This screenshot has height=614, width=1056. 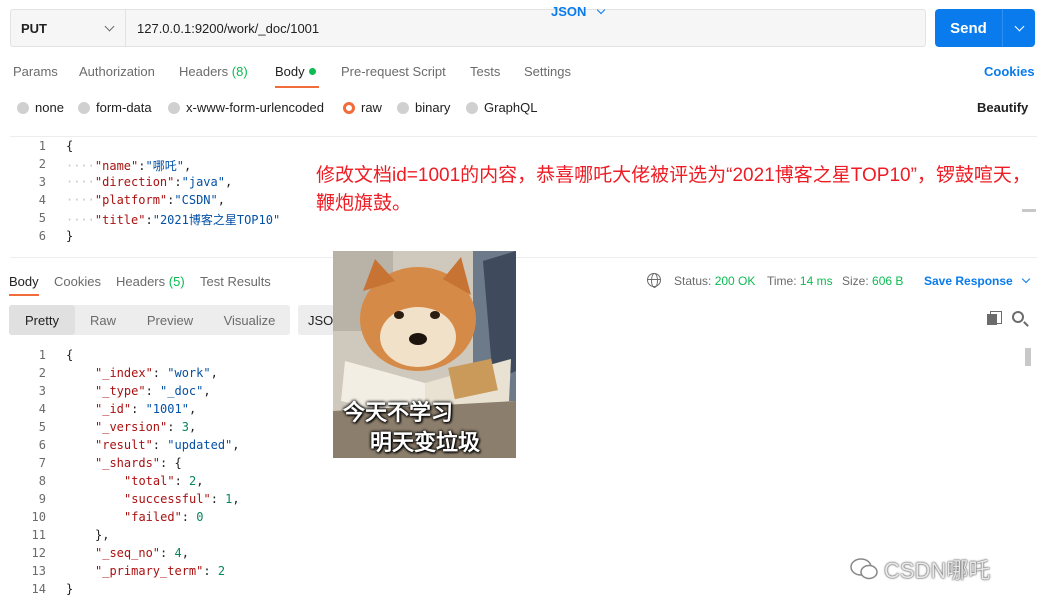 I want to click on headers-count-badge: (8), so click(x=239, y=71).